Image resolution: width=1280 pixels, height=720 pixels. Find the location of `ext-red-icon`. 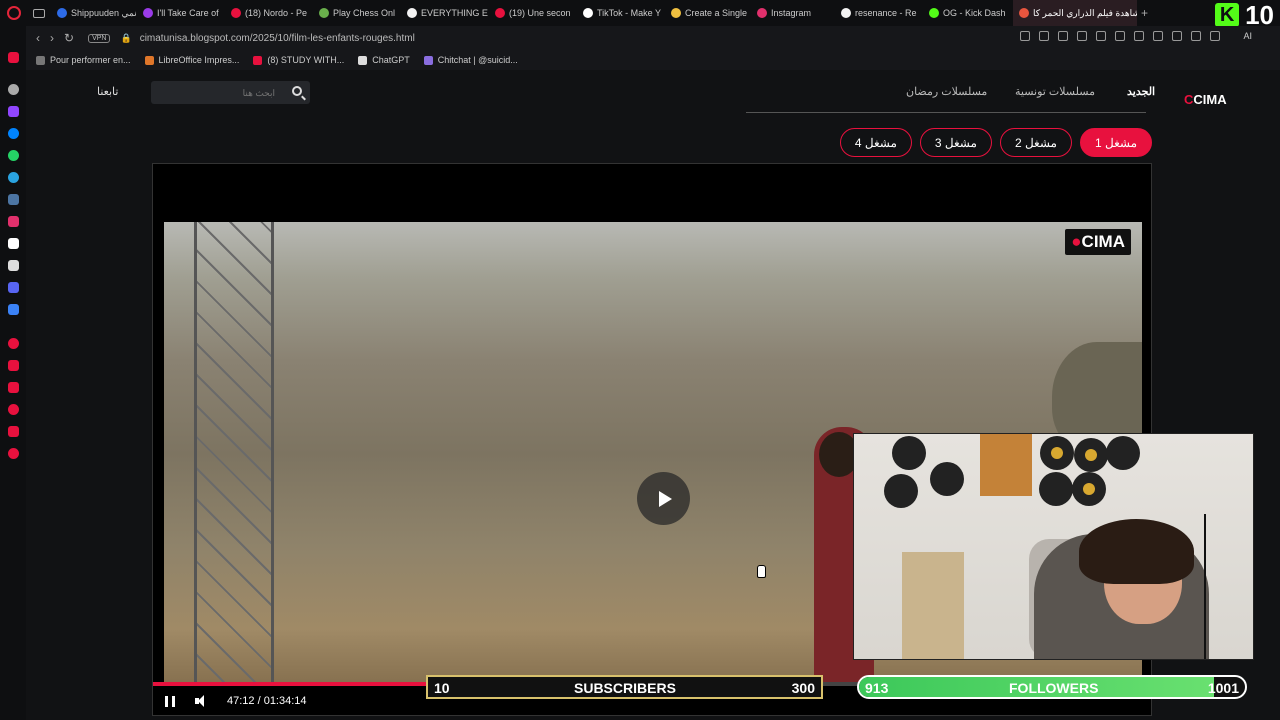

ext-red-icon is located at coordinates (1139, 36).